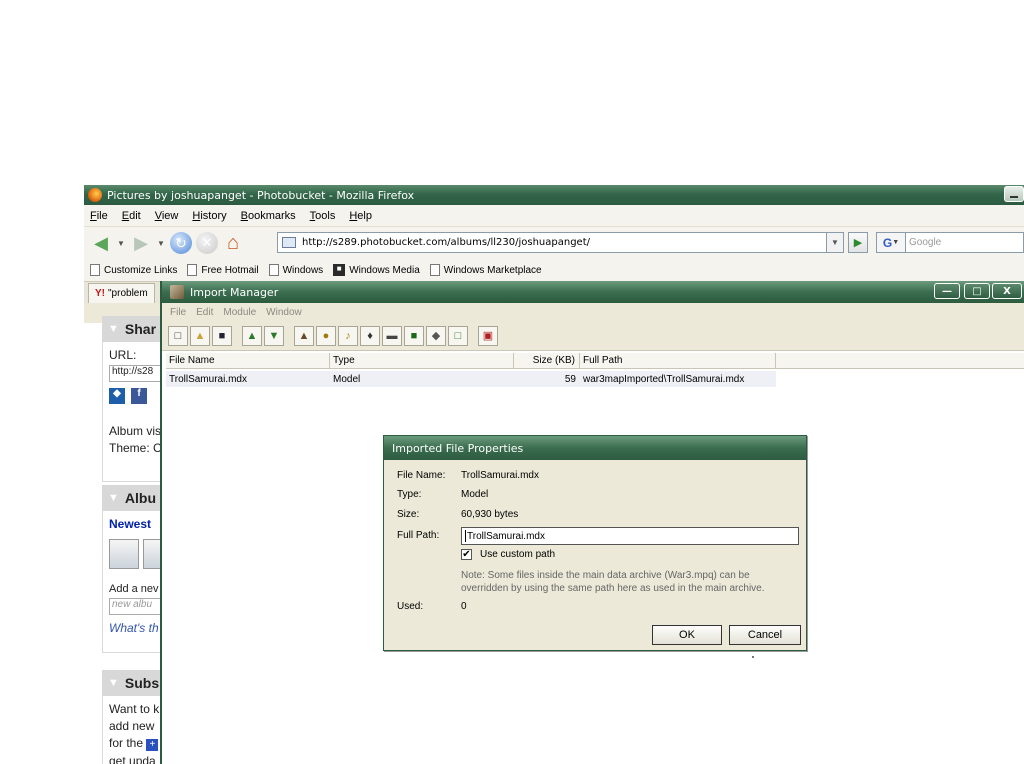 The image size is (1024, 764). I want to click on terrain-editor-icon: ▲, so click(304, 335).